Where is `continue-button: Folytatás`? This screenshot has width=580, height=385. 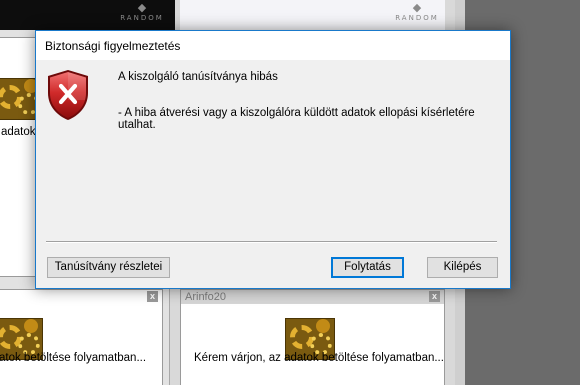 continue-button: Folytatás is located at coordinates (367, 267).